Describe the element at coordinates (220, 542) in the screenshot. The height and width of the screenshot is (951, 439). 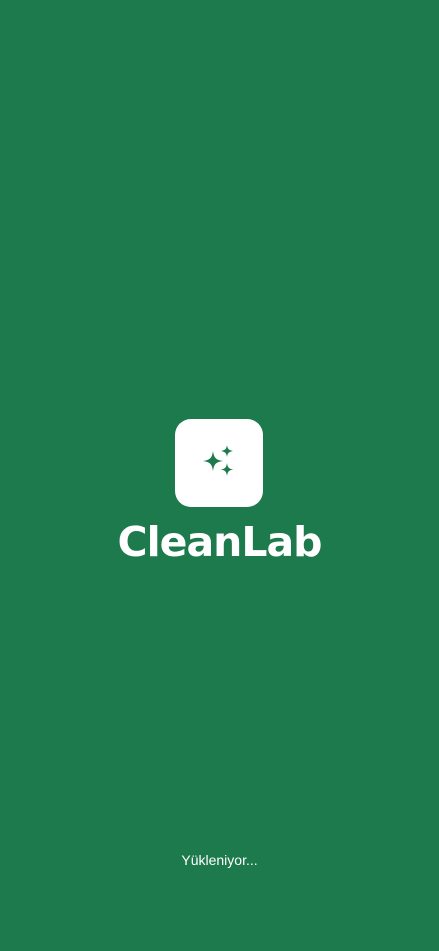
I see `app-name: CleanLab` at that location.